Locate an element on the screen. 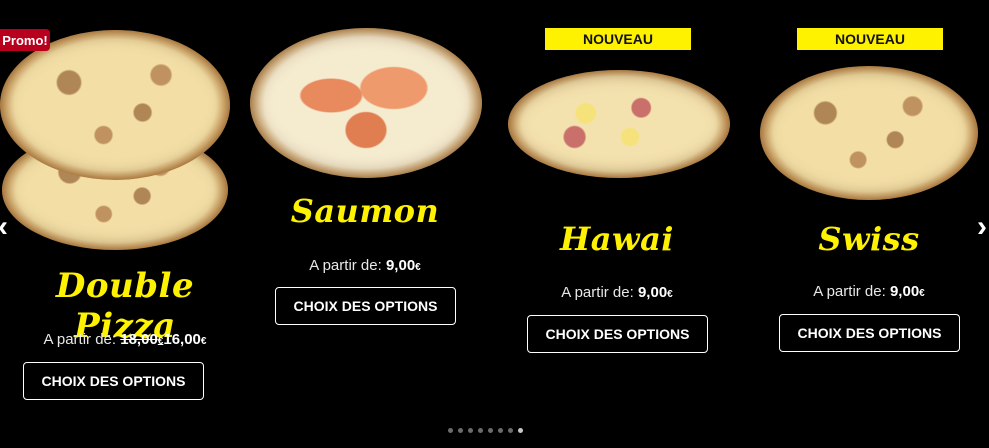 This screenshot has width=989, height=448. swiss-pizza-image is located at coordinates (866, 133).